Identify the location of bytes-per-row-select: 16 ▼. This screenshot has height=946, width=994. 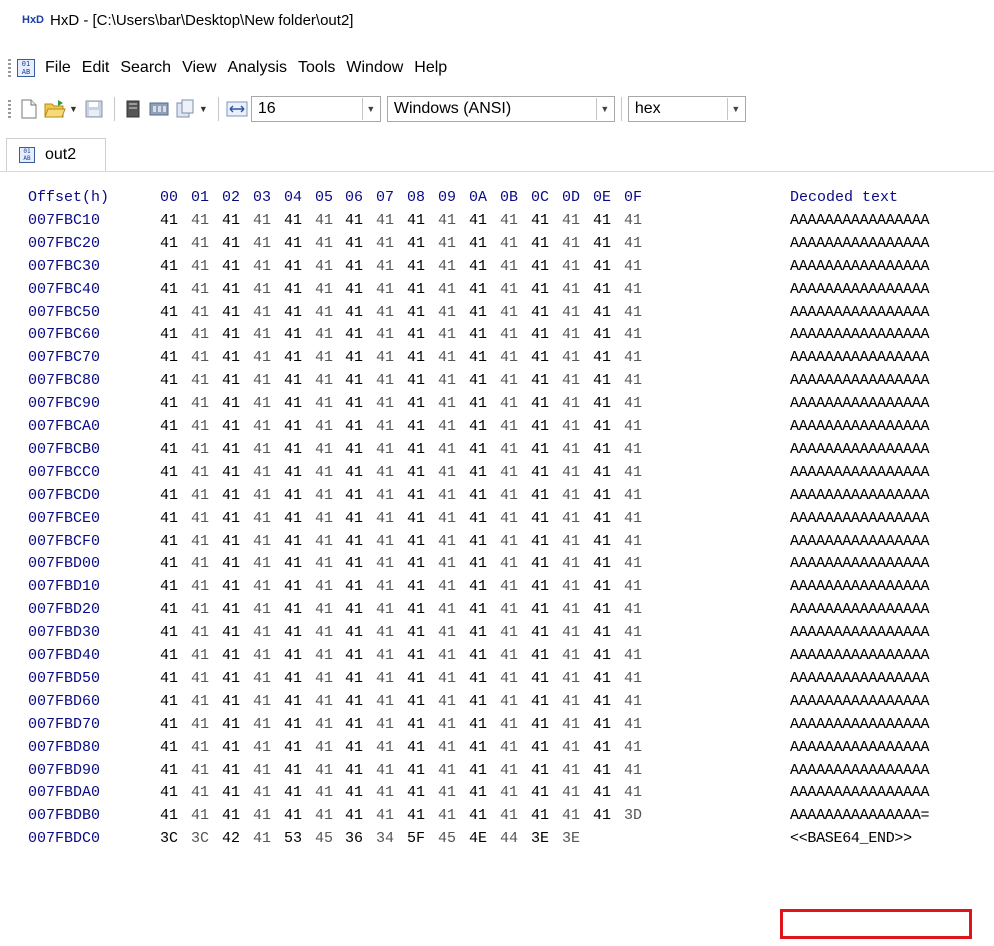
(315, 109).